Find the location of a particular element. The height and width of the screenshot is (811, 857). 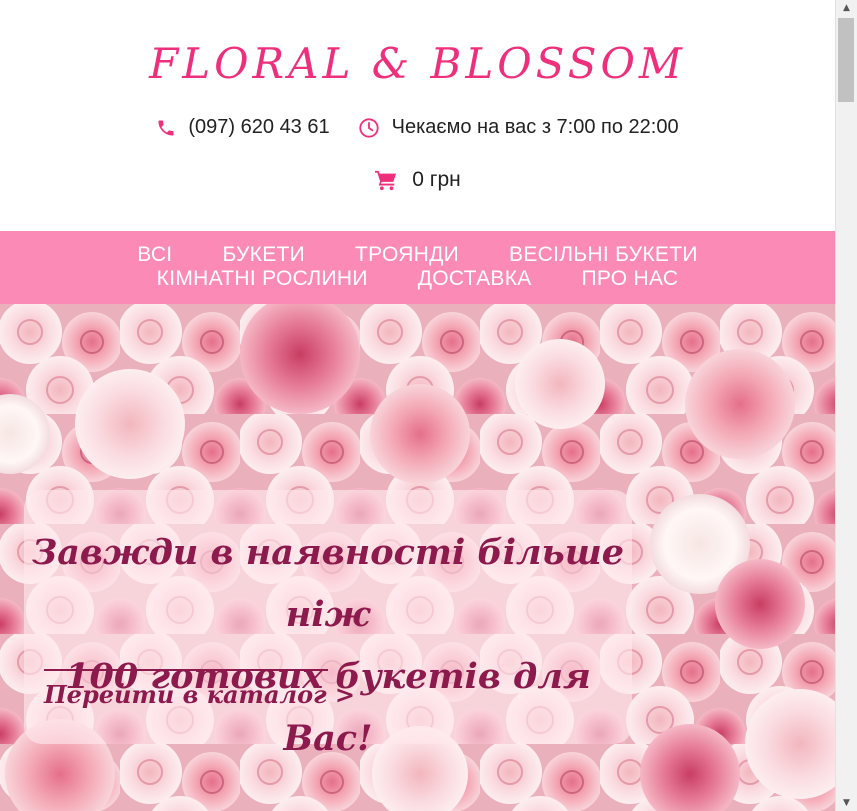

nav-item-all: ВСІ is located at coordinates (154, 255).